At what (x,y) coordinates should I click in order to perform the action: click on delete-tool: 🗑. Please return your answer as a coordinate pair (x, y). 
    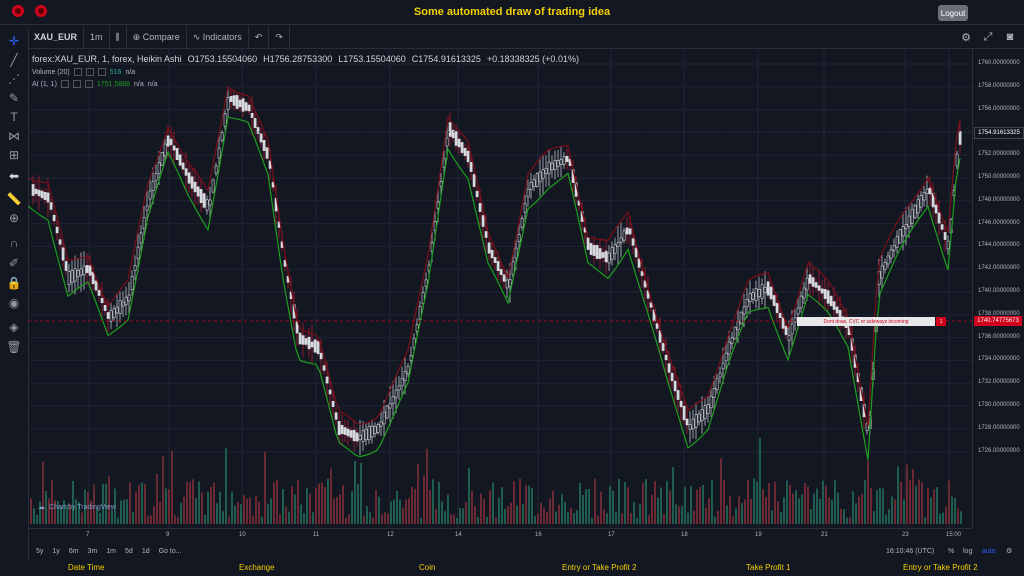
    Looking at the image, I should click on (14, 347).